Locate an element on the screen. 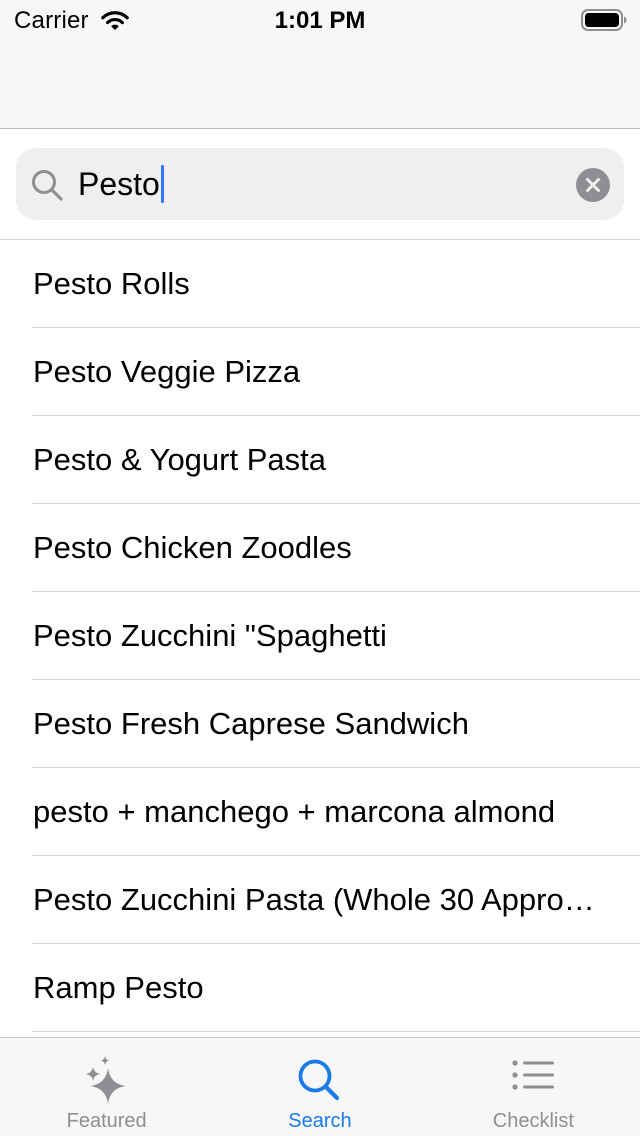  tab-bar: Featured Search Checklist is located at coordinates (320, 1086).